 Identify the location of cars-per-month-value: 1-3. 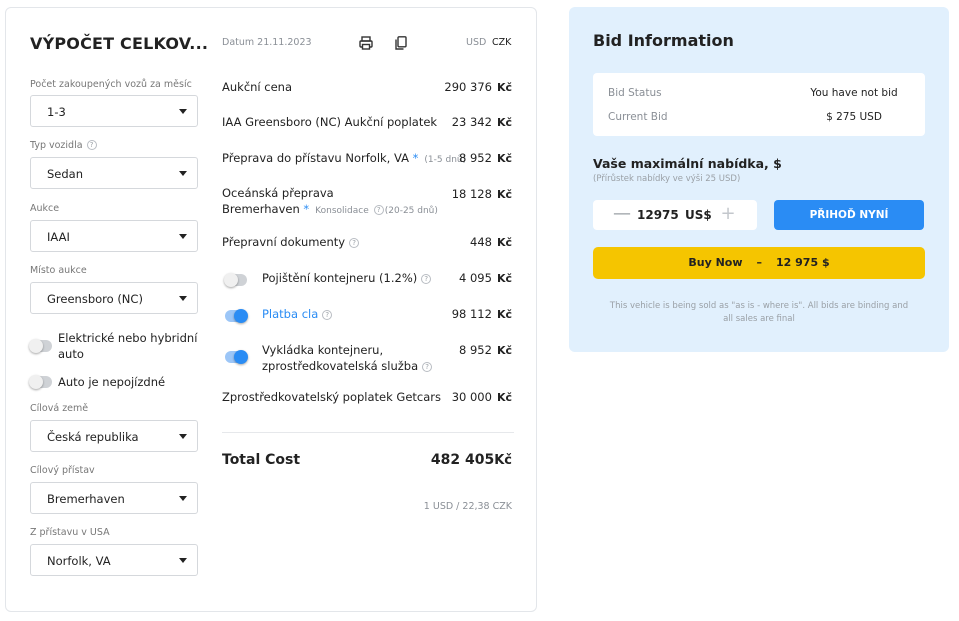
(56, 112).